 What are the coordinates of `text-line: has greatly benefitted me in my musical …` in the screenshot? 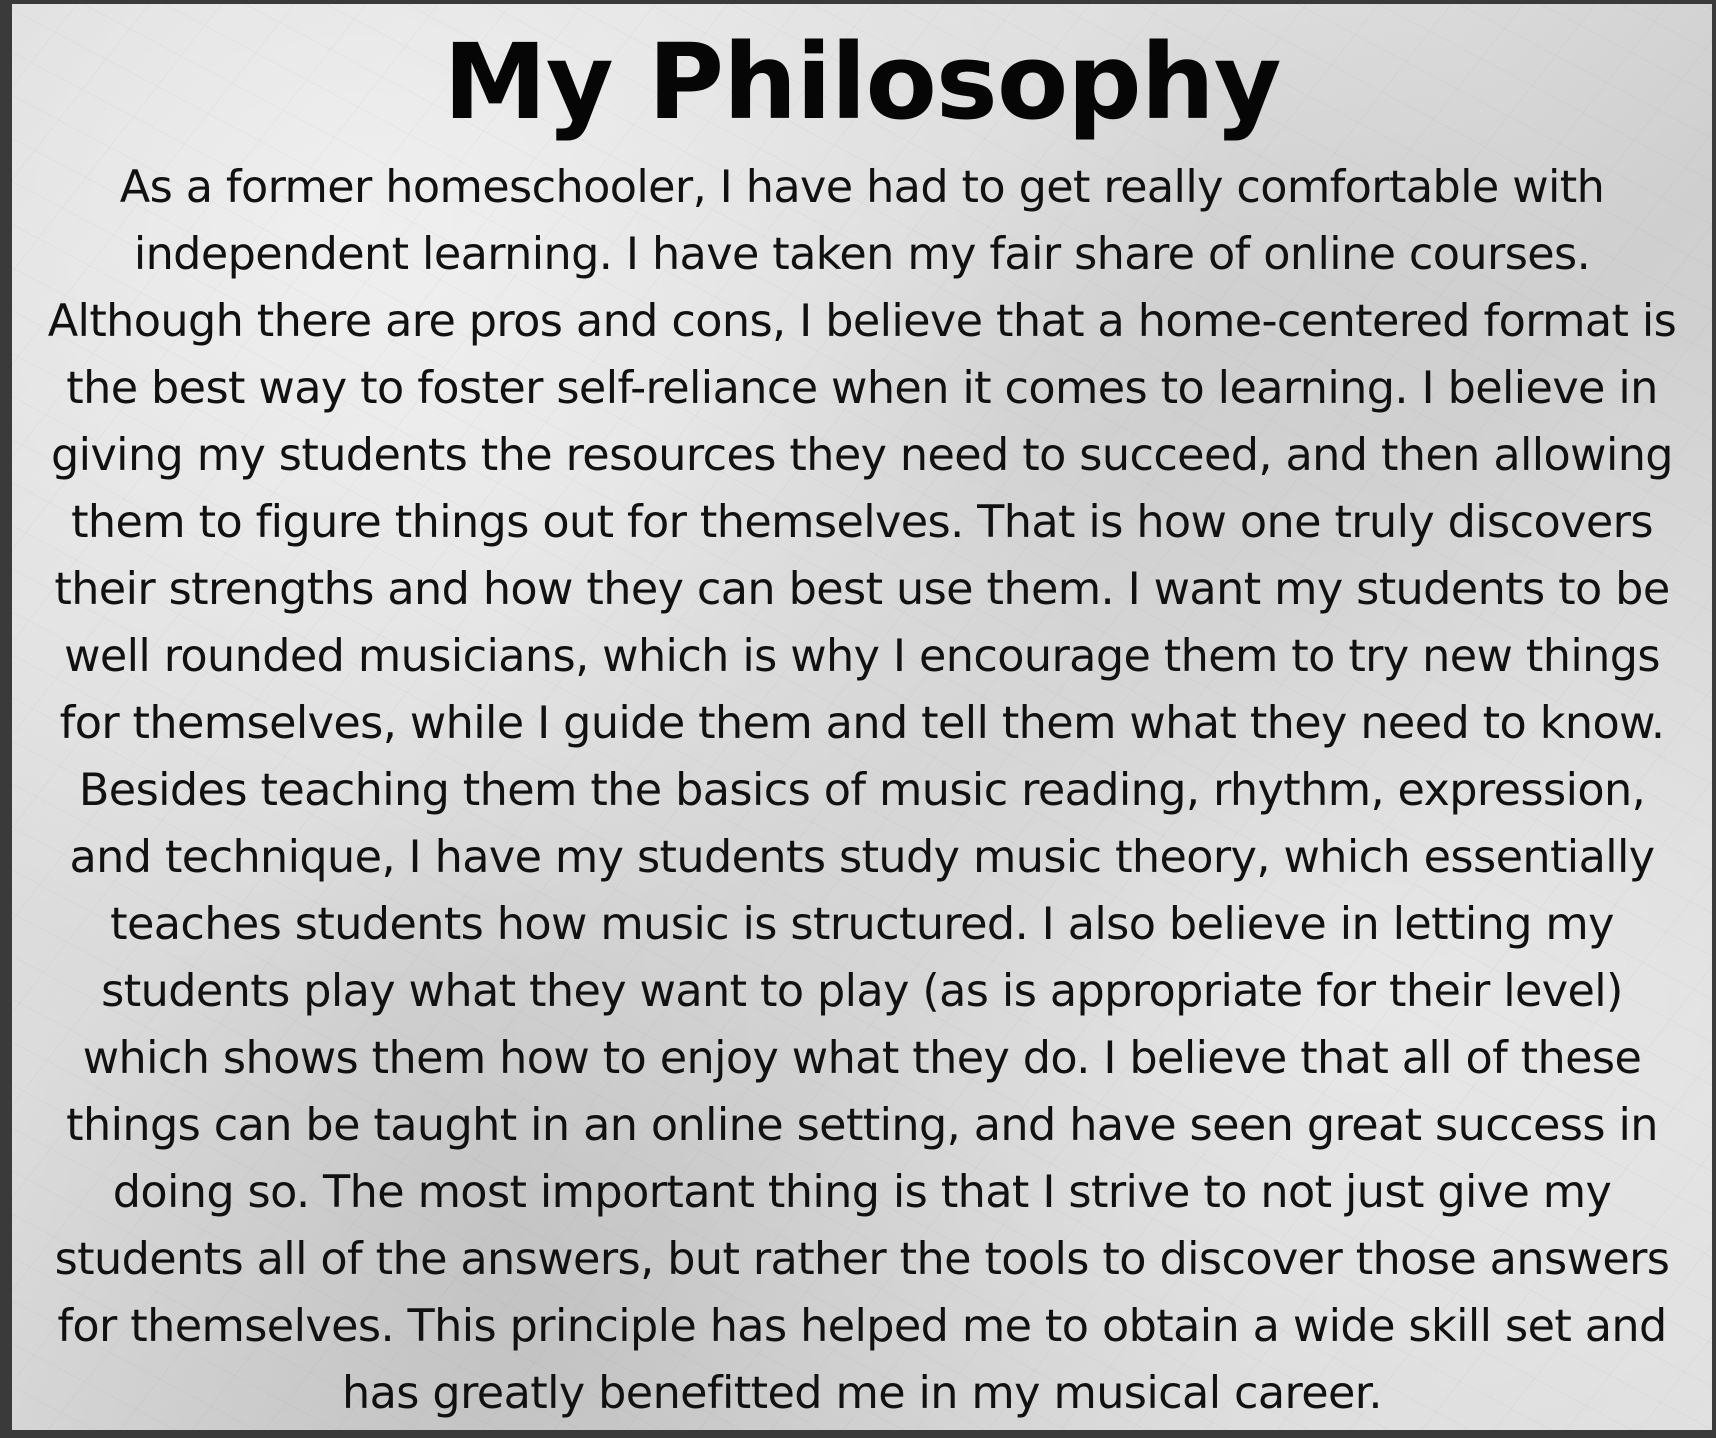 It's located at (862, 1393).